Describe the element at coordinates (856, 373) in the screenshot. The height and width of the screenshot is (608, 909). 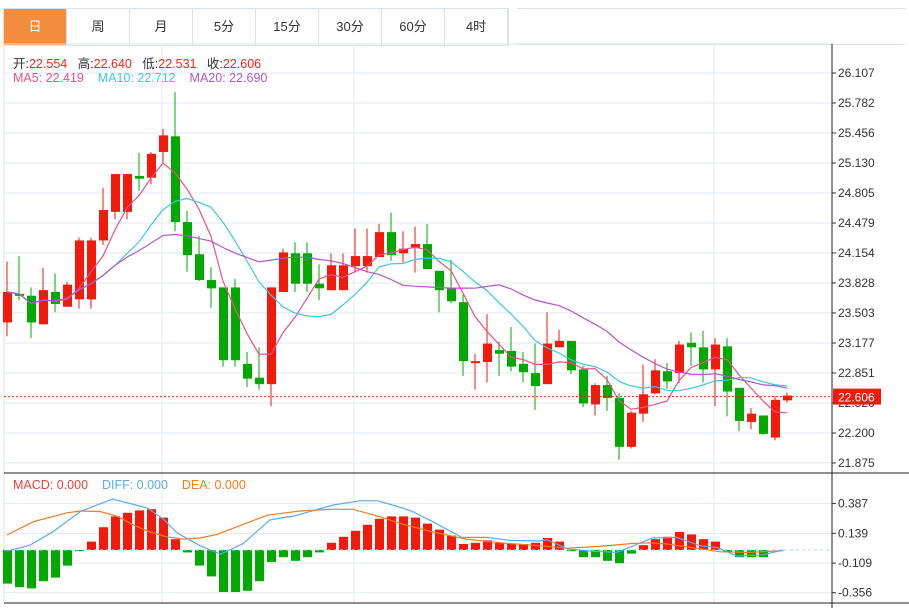
I see `y-tick-label: 22.851` at that location.